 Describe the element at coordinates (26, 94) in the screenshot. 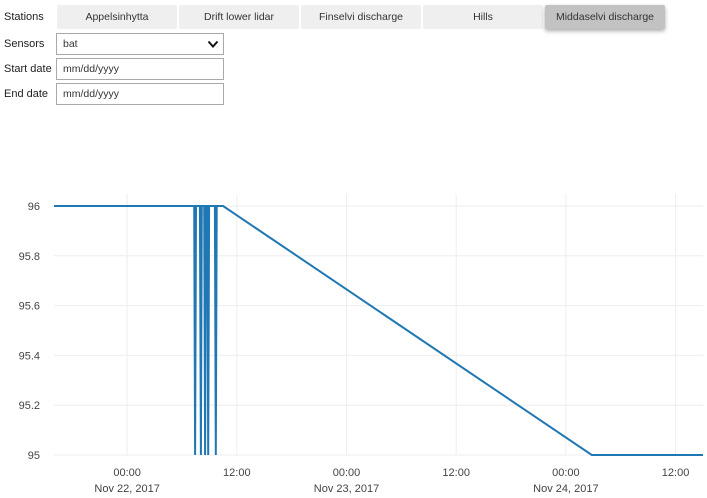

I see `end-date-label: End date` at that location.